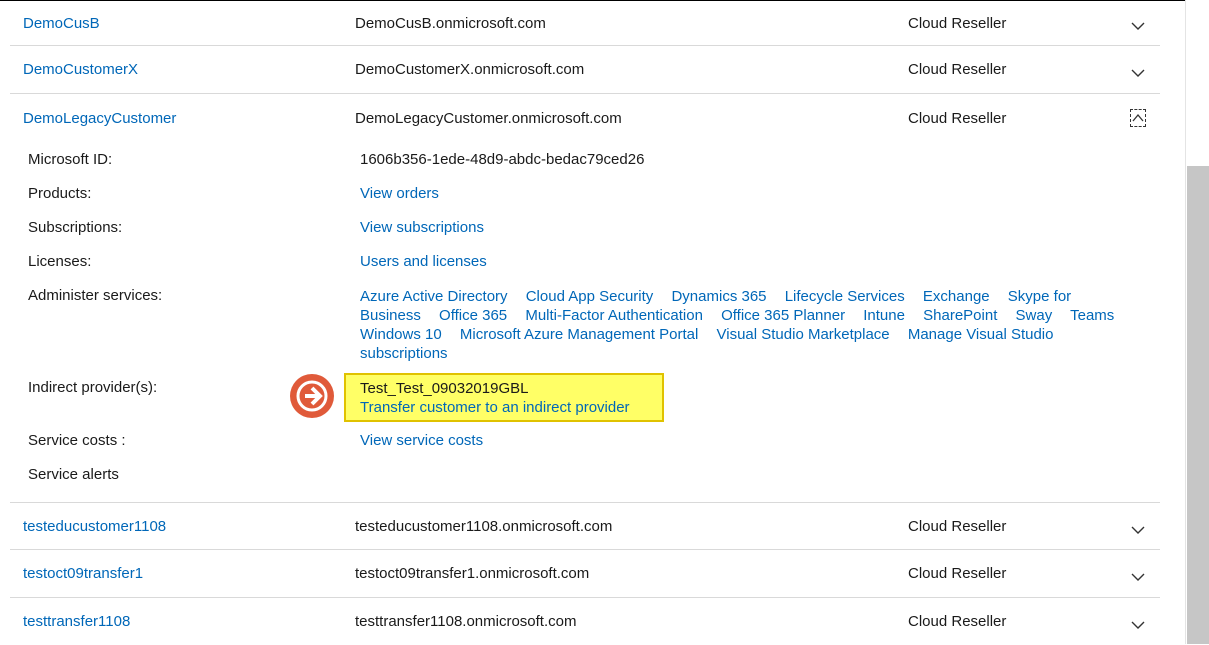 This screenshot has height=645, width=1209. Describe the element at coordinates (466, 621) in the screenshot. I see `customer-domain: testtransfer1108.onmicrosoft.com` at that location.